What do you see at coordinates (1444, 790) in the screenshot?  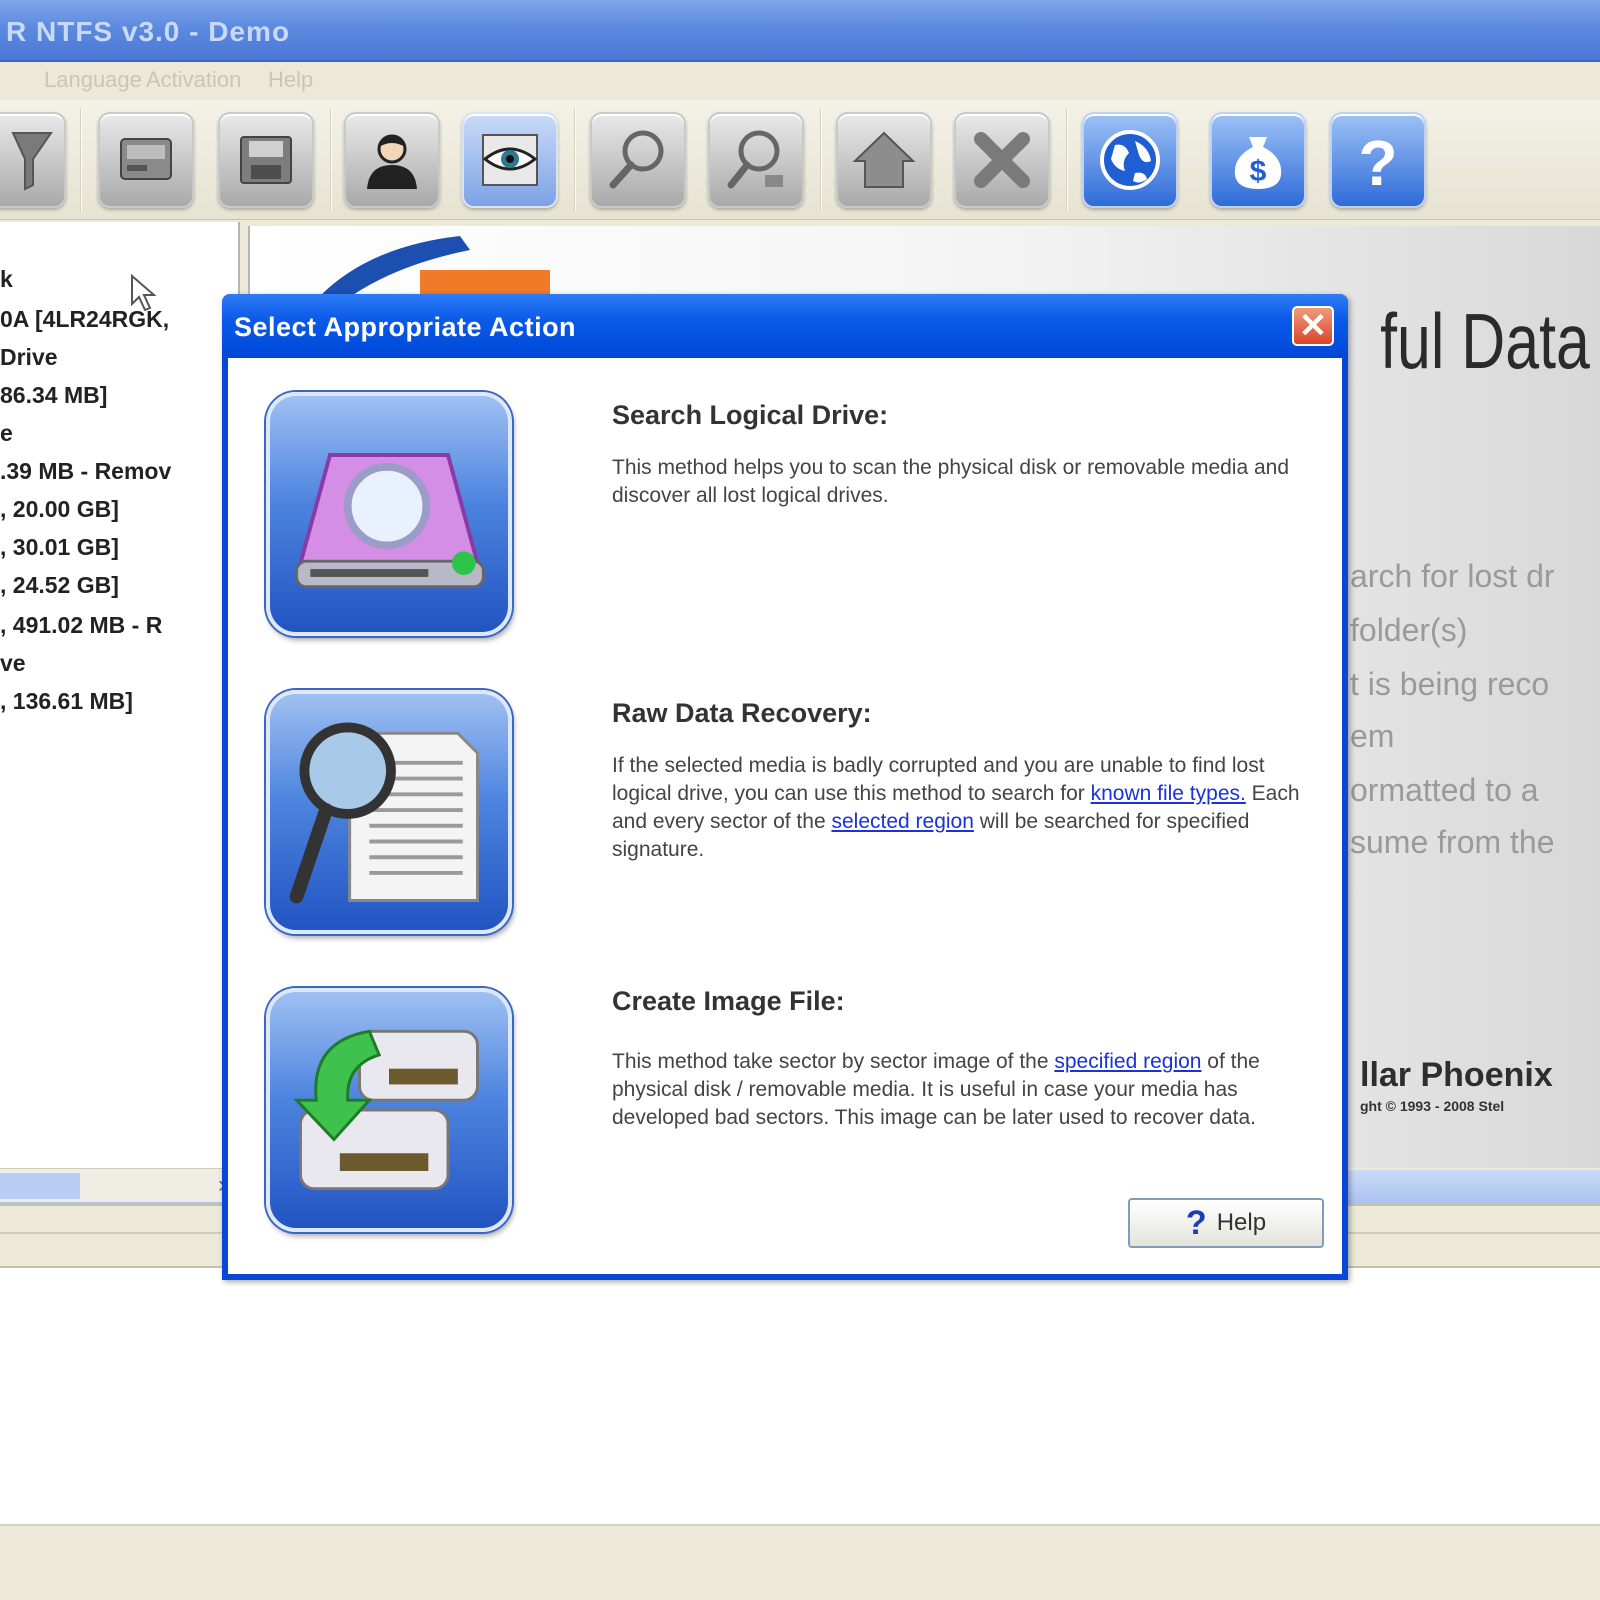 I see `welcome-text-line: ormatted to a` at bounding box center [1444, 790].